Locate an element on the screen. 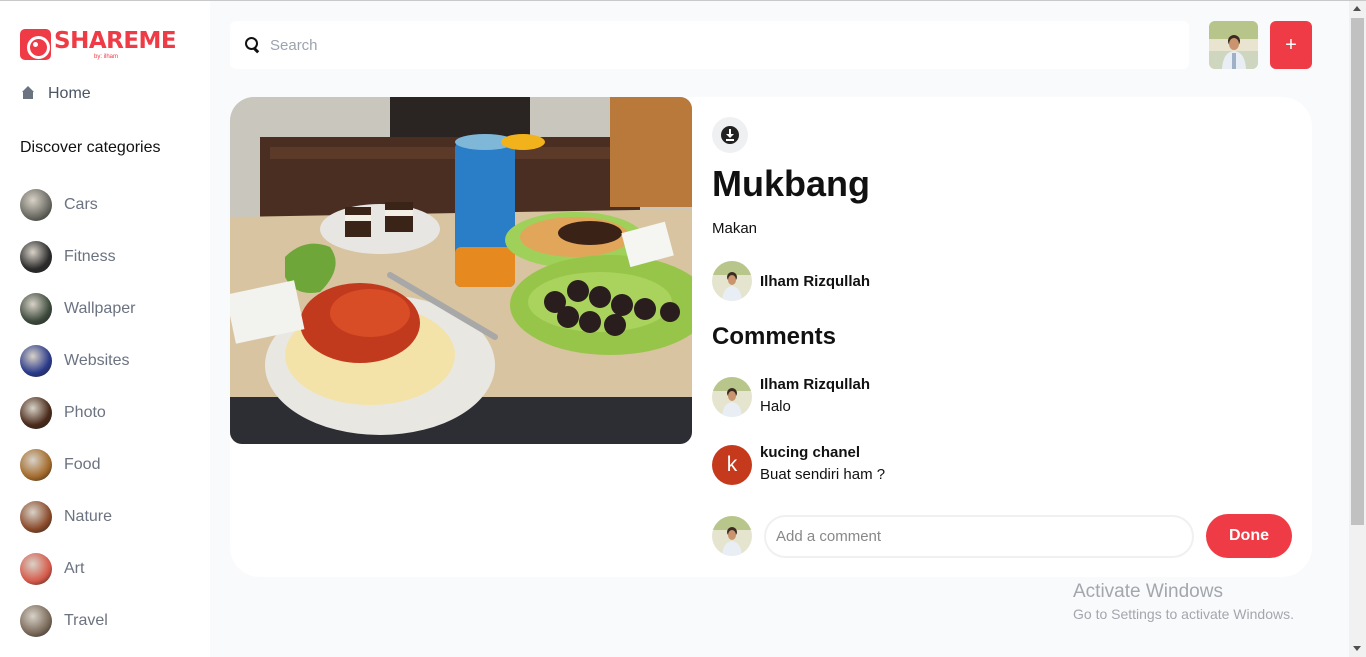  category-label: Cars is located at coordinates (81, 204).